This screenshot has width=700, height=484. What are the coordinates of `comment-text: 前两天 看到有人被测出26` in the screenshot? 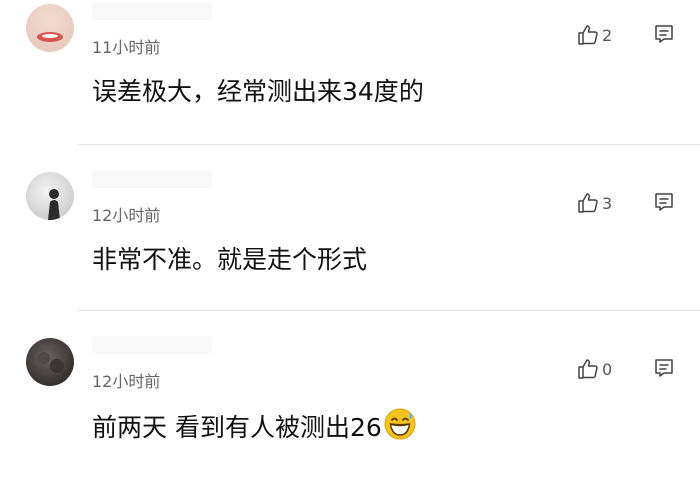 It's located at (237, 427).